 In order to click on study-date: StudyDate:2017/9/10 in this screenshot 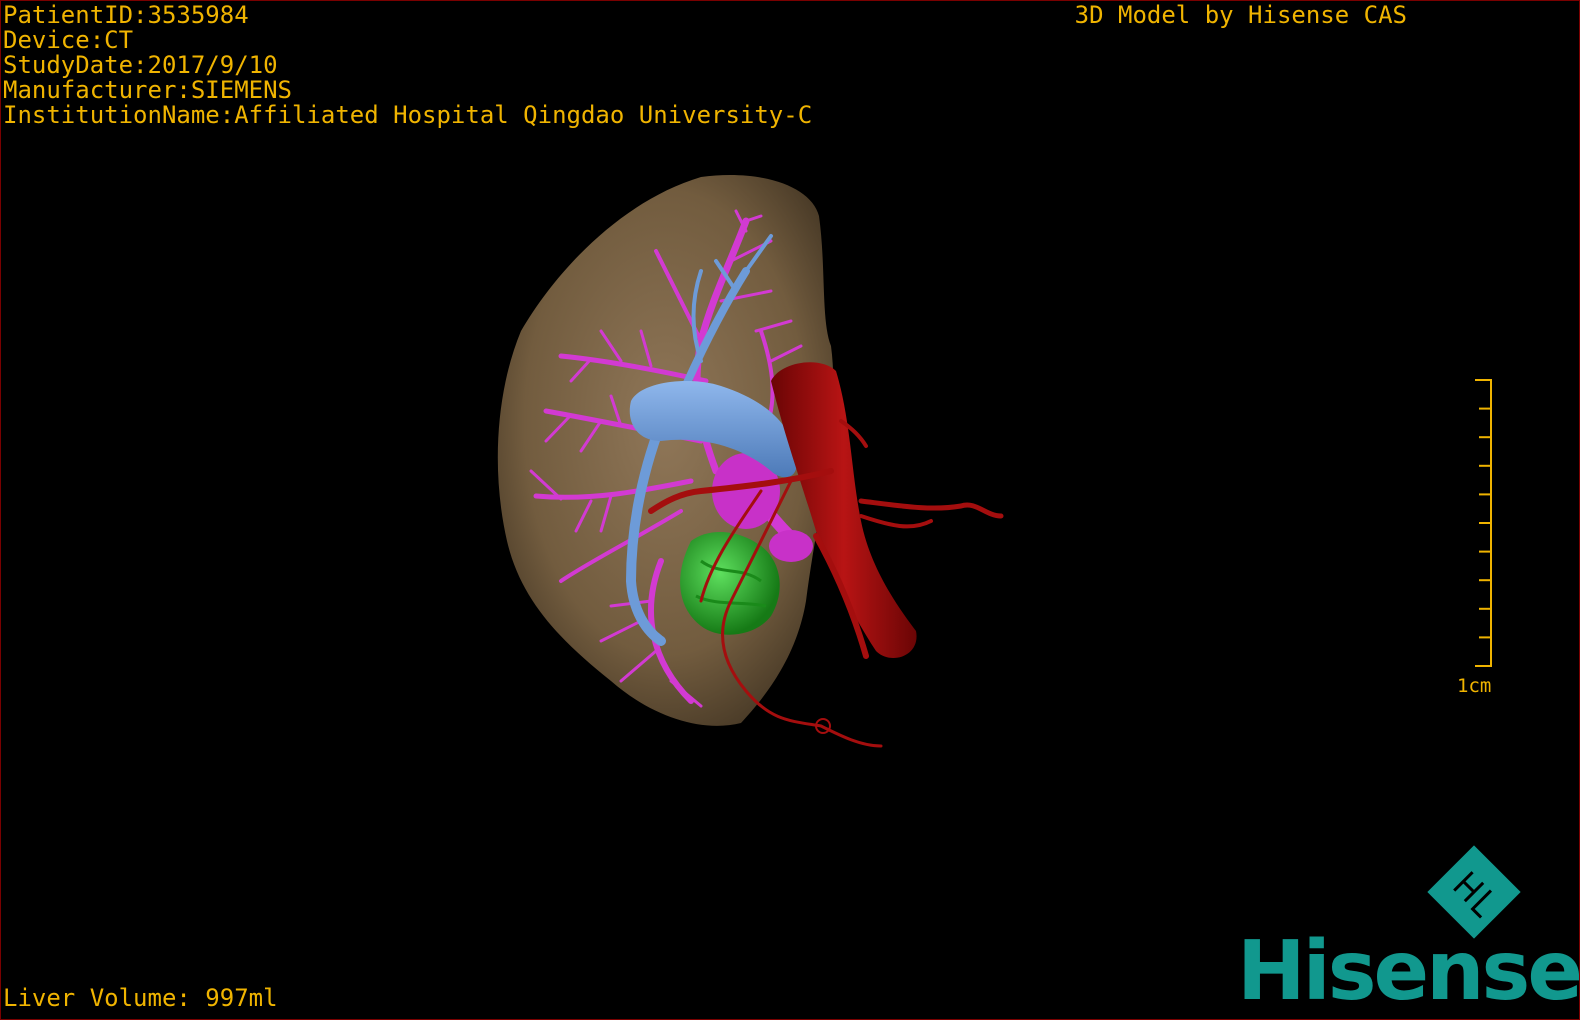, I will do `click(140, 65)`.